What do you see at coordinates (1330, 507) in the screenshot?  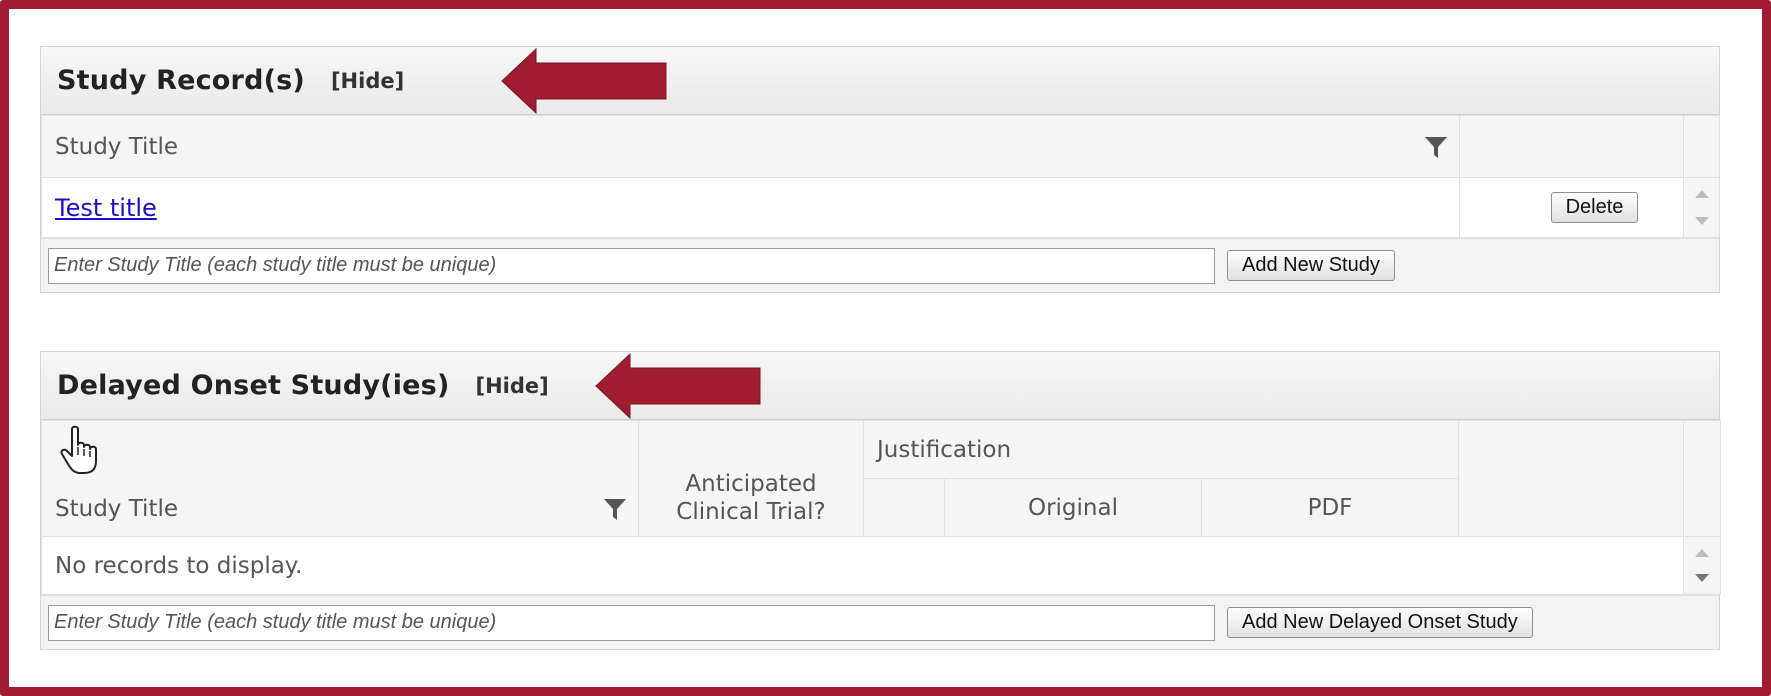 I see `column-header-pdf: PDF` at bounding box center [1330, 507].